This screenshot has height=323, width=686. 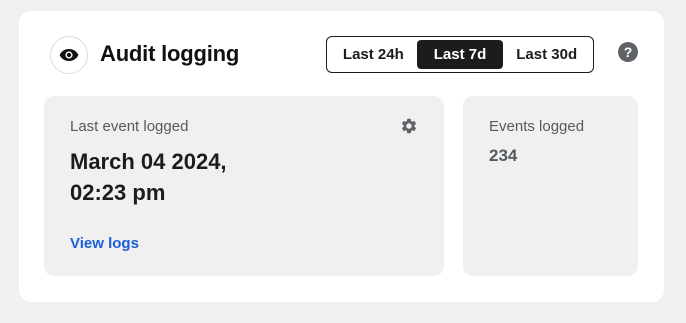 I want to click on last-event-label: Last event logged, so click(x=129, y=126).